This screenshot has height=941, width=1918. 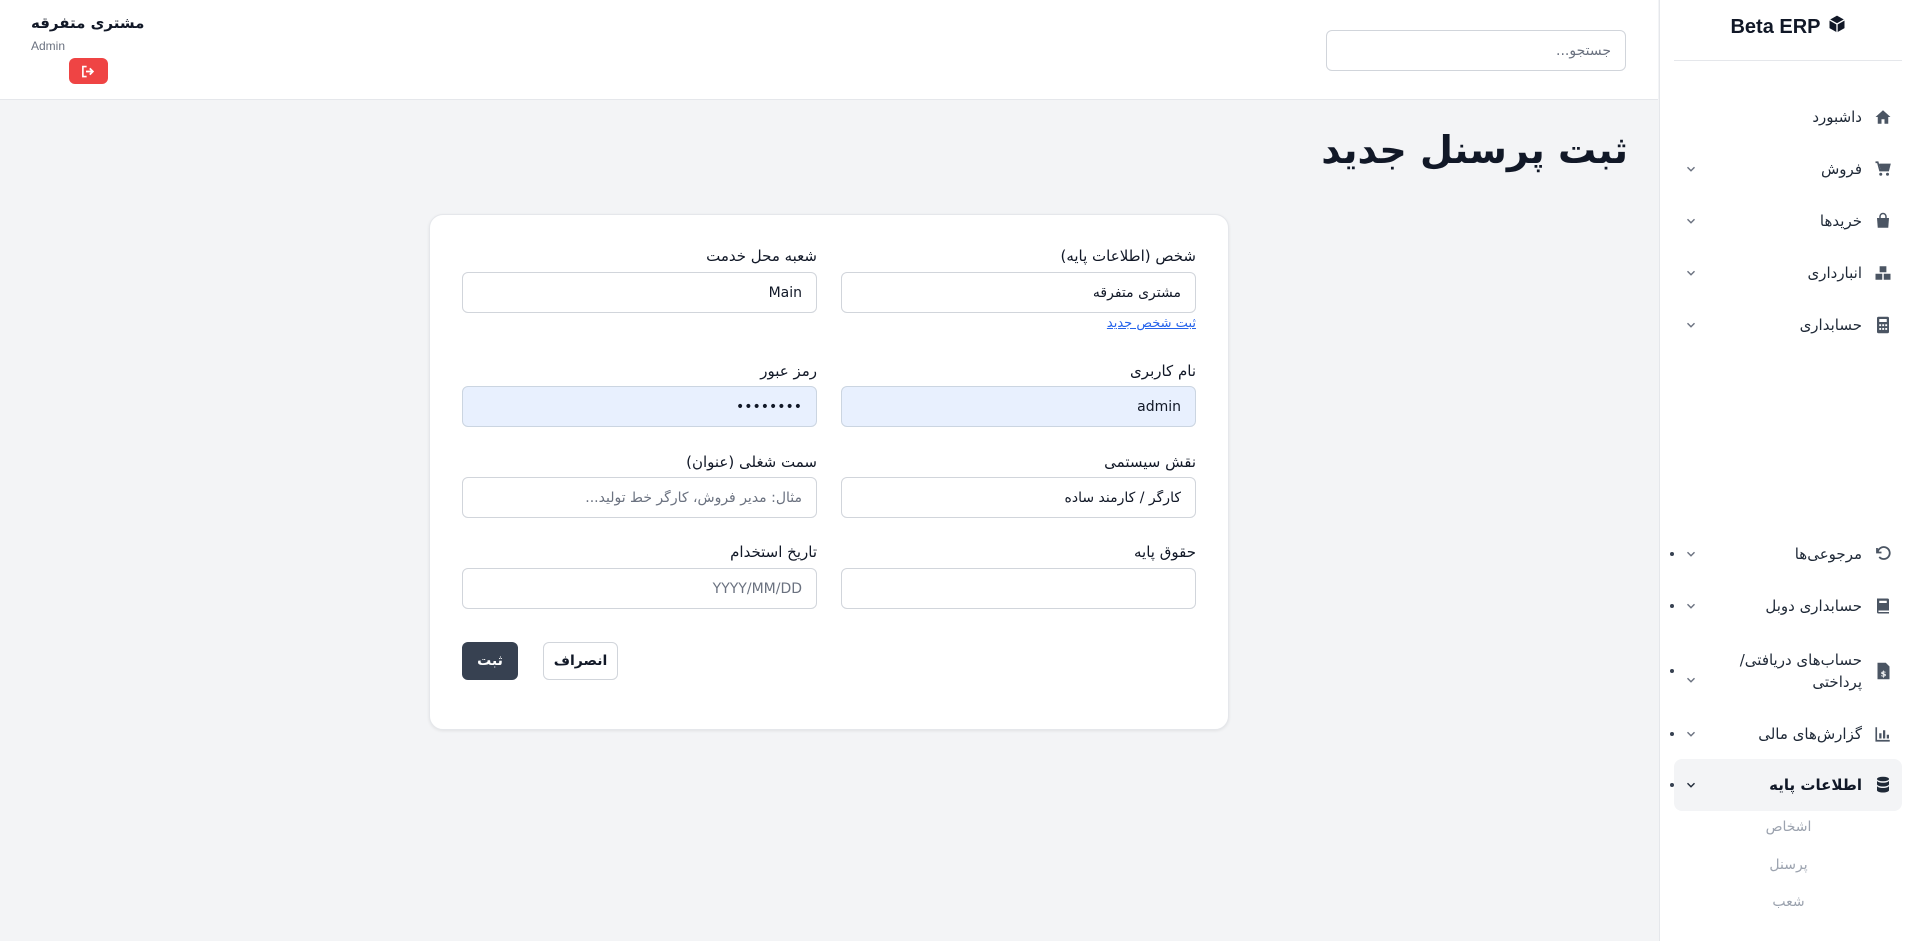 I want to click on brand-divider, so click(x=1788, y=60).